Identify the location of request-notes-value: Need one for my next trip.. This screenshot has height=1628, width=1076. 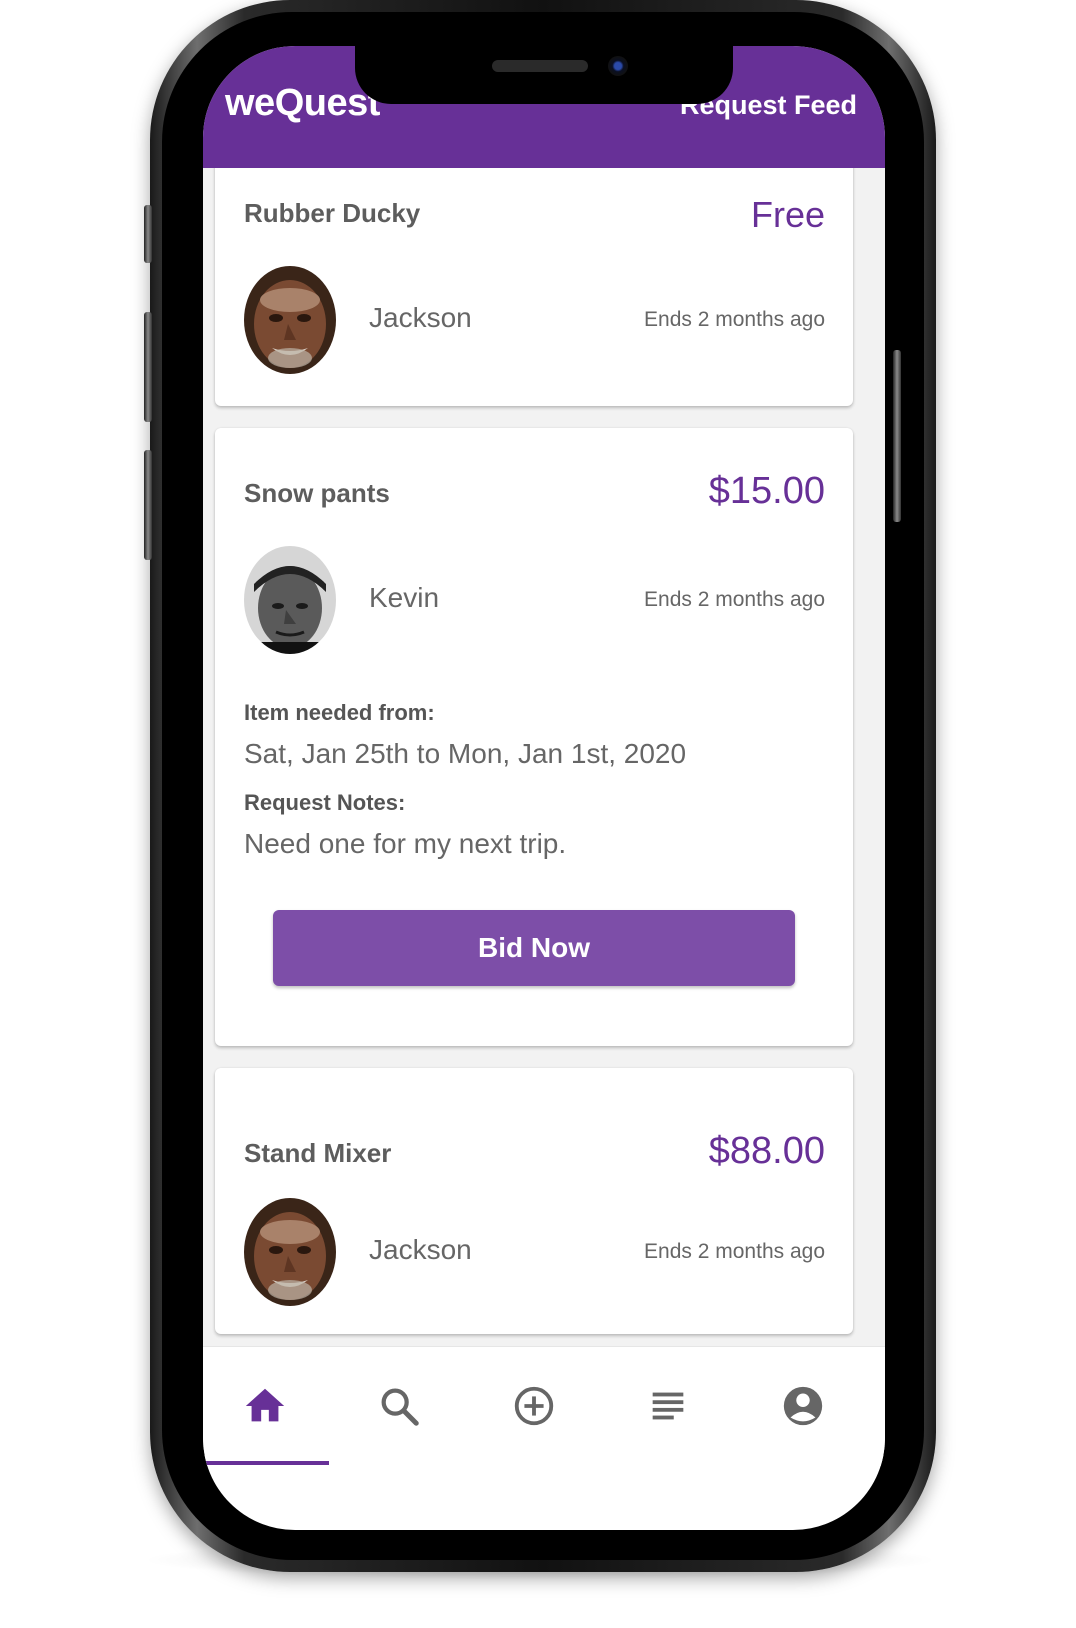
(405, 843).